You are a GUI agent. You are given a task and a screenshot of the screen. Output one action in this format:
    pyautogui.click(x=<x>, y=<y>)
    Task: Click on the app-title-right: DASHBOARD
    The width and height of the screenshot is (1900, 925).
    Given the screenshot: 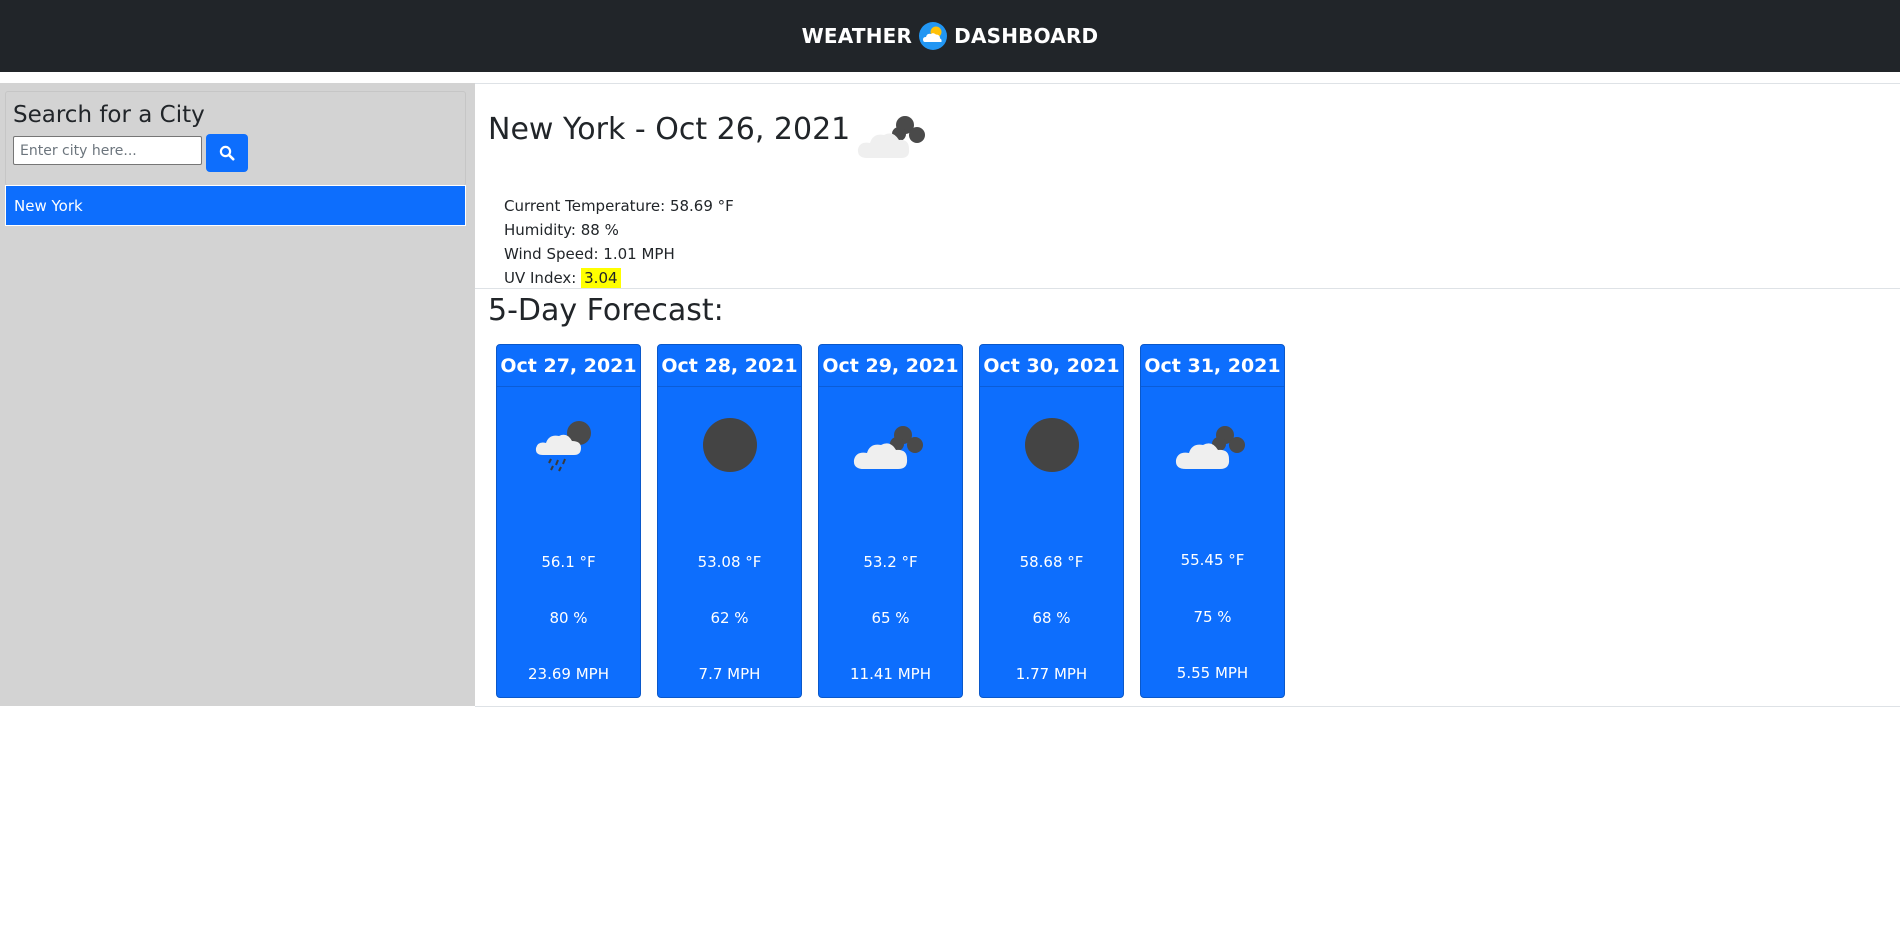 What is the action you would take?
    pyautogui.click(x=1026, y=36)
    